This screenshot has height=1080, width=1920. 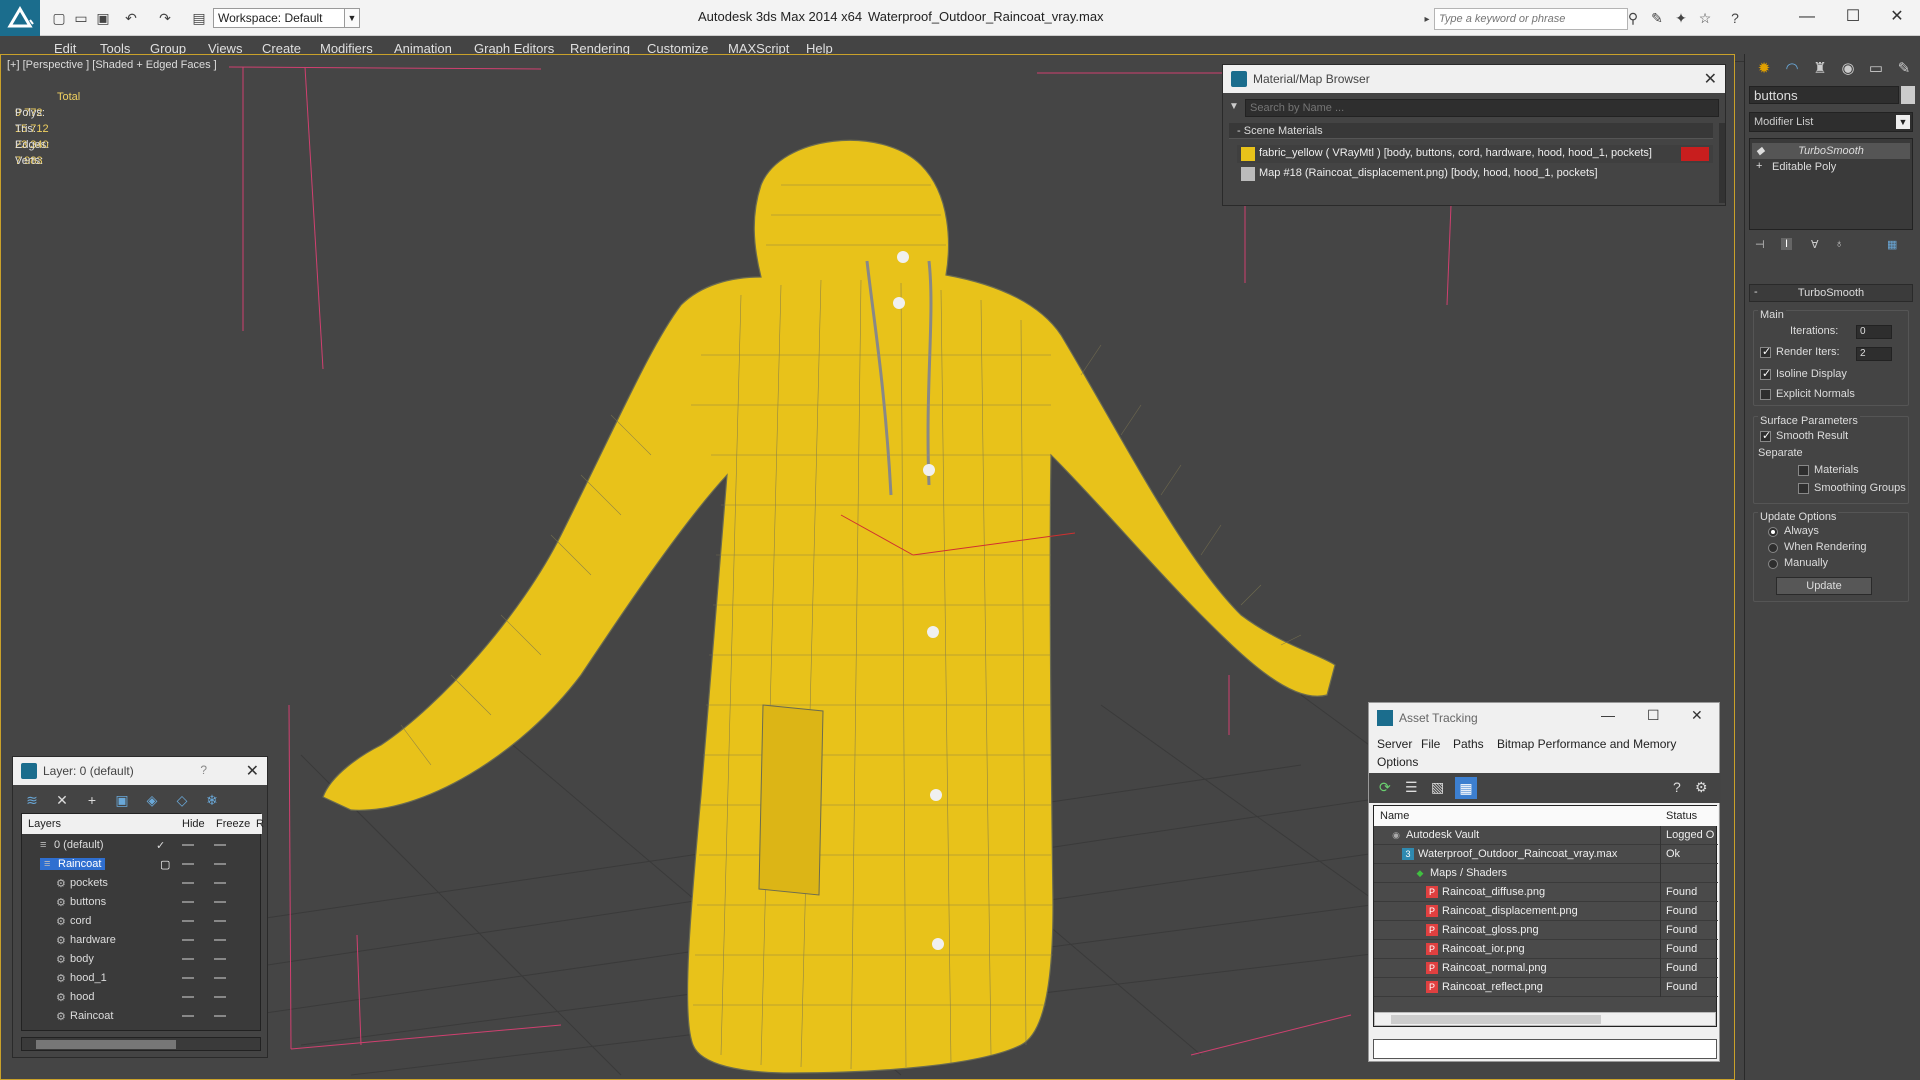 I want to click on minimize-icon: —, so click(x=1807, y=17).